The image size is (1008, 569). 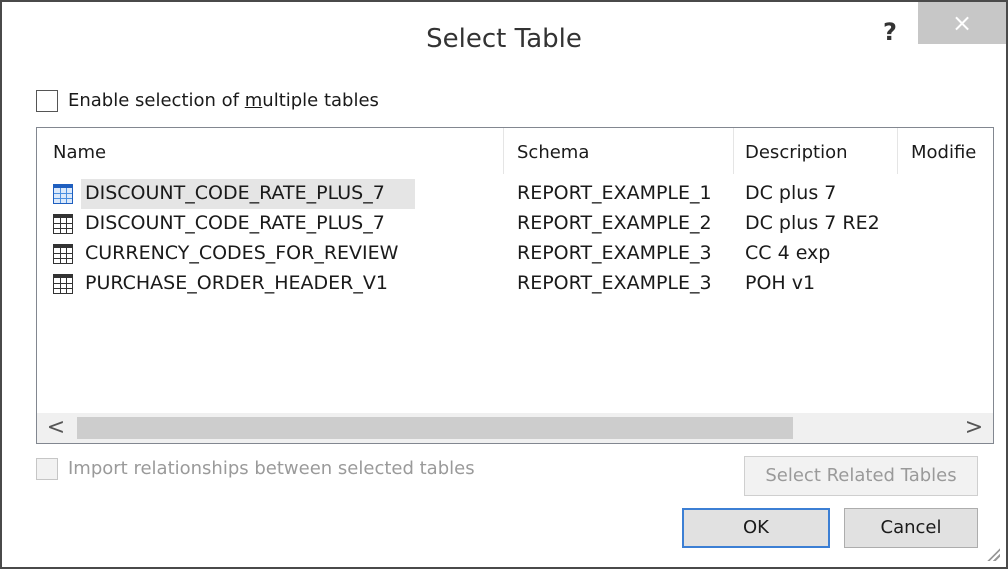 I want to click on horizontal-scrollbar: < >, so click(x=515, y=428).